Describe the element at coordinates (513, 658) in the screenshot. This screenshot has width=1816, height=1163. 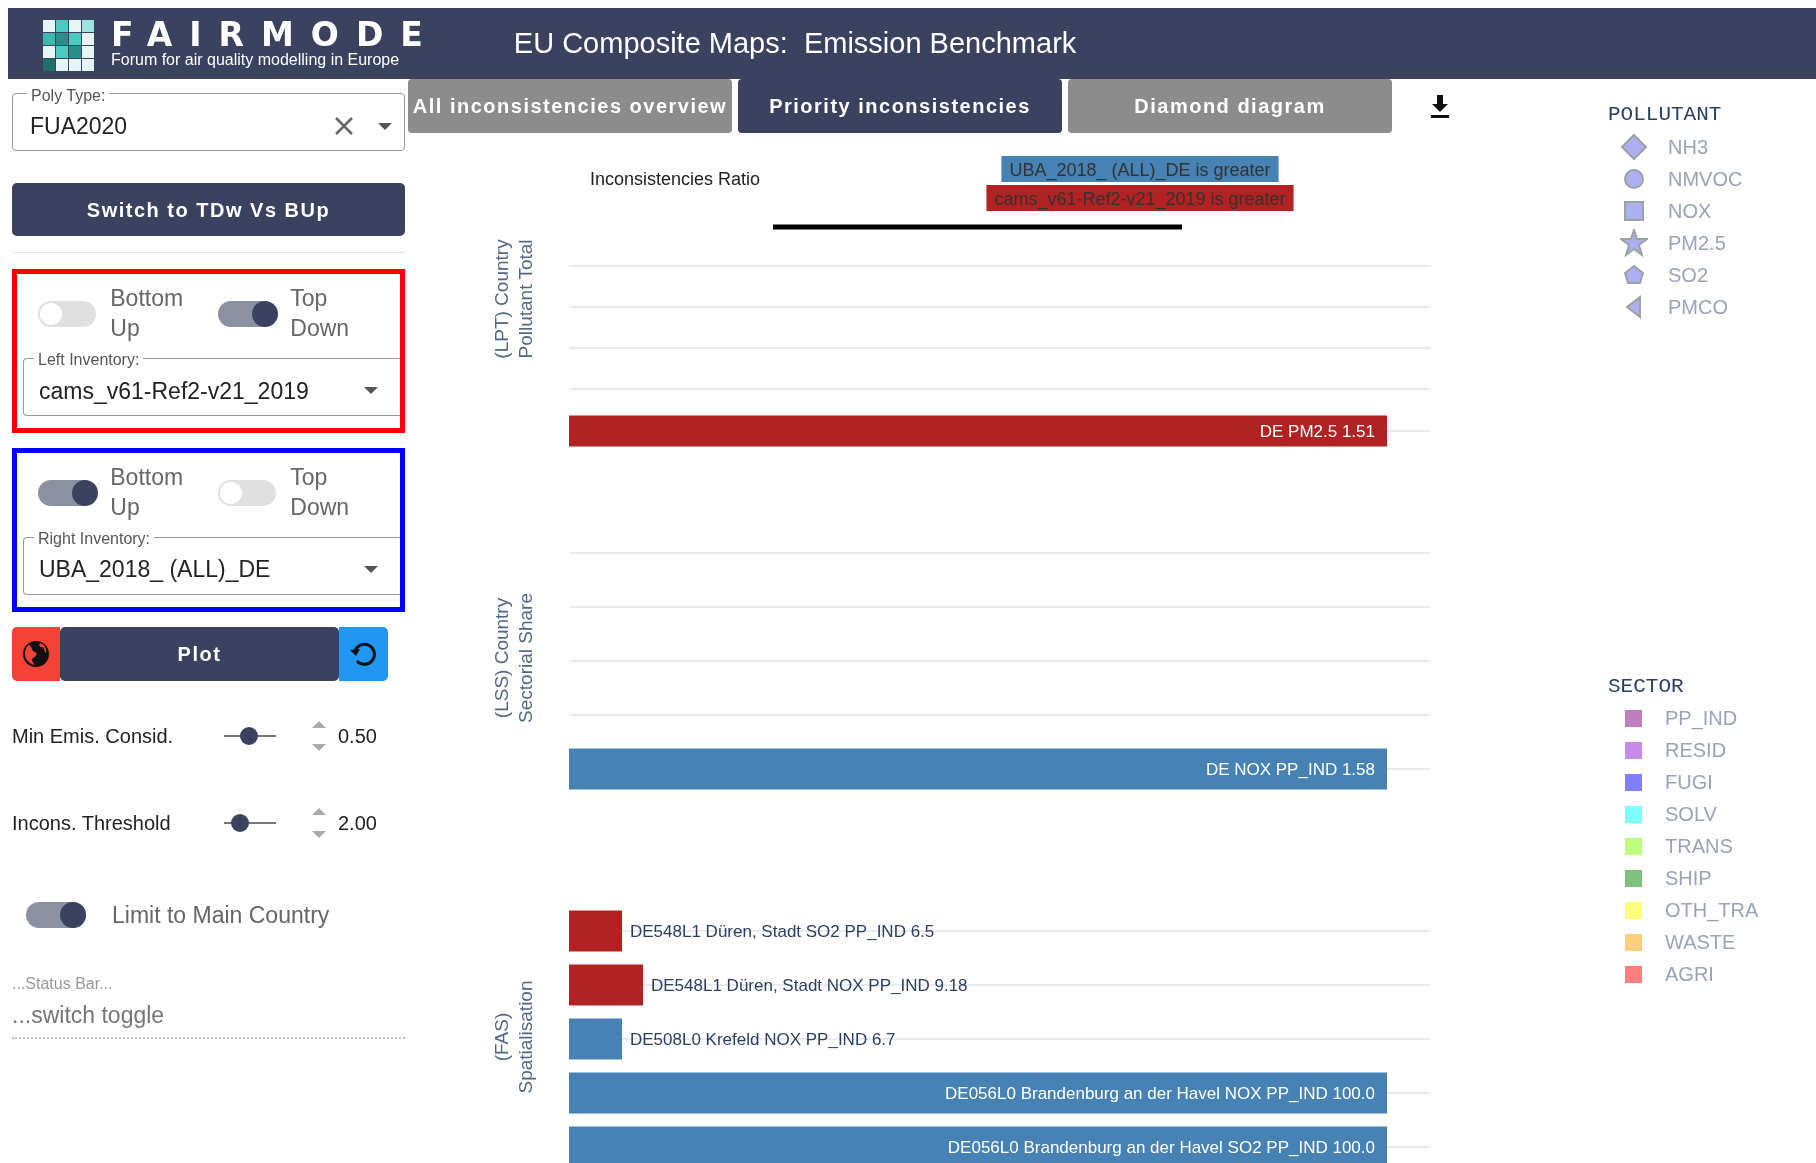
I see `axis-title: (LSS) Country Sectorial Share` at that location.